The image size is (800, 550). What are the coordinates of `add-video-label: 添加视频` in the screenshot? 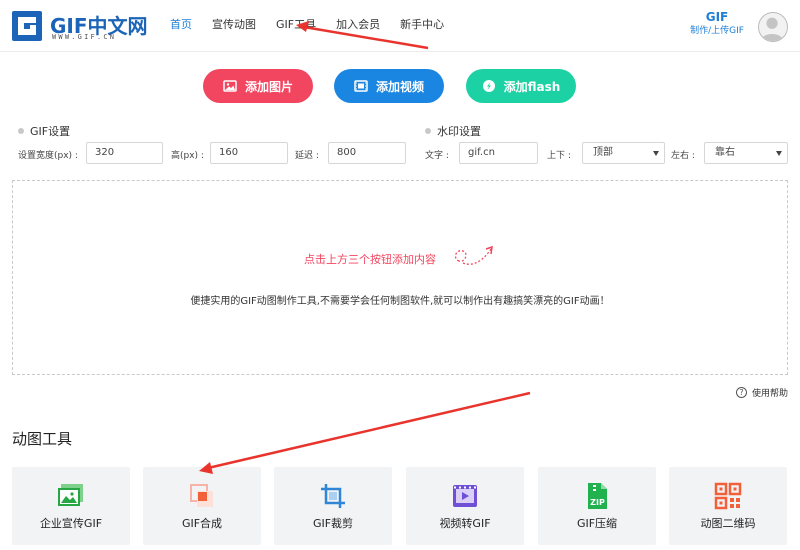 It's located at (399, 86).